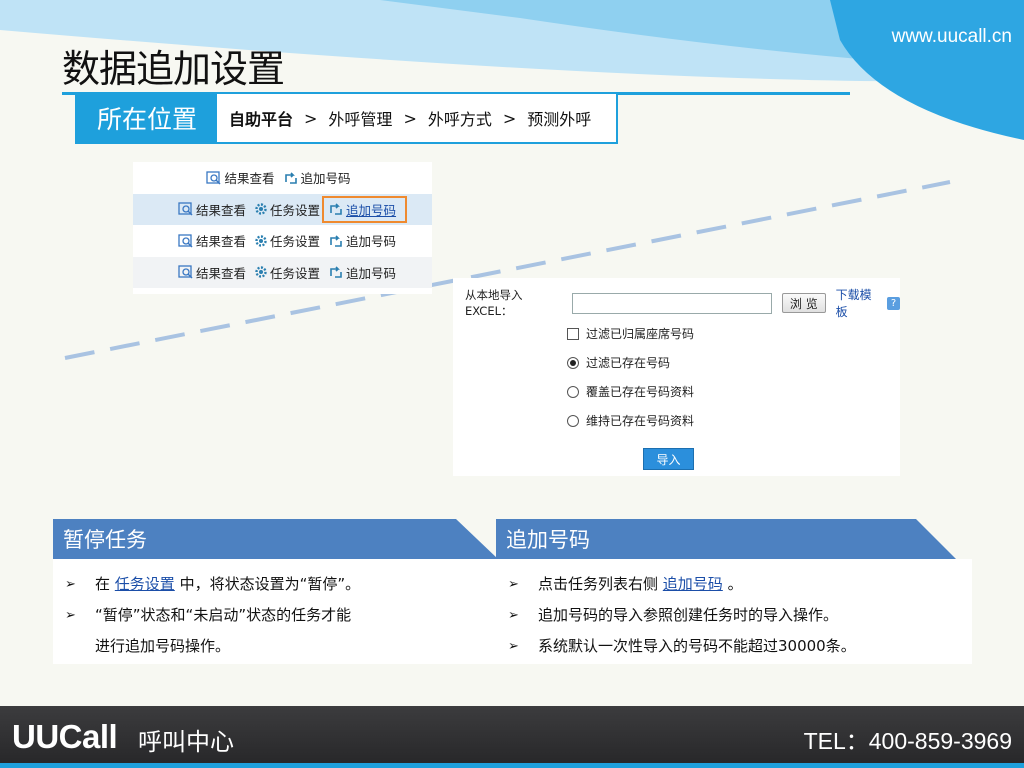 The image size is (1024, 768). Describe the element at coordinates (280, 615) in the screenshot. I see `list-item: ➢ “暂停”状态和“未启动”状态的任务才能` at that location.